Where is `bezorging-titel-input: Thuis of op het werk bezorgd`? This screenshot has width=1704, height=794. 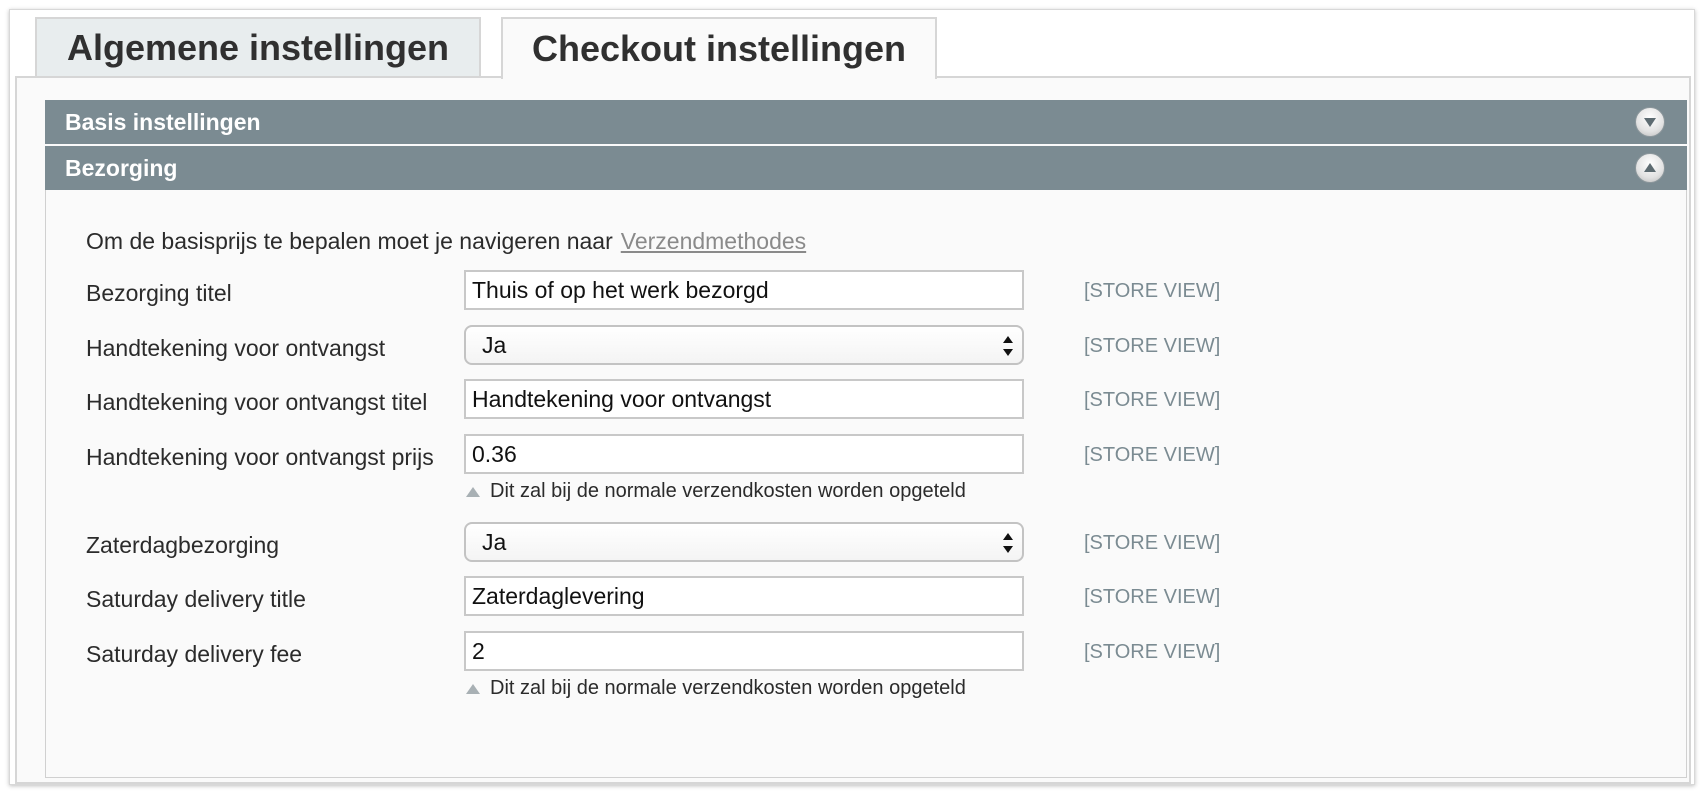 bezorging-titel-input: Thuis of op het werk bezorgd is located at coordinates (744, 290).